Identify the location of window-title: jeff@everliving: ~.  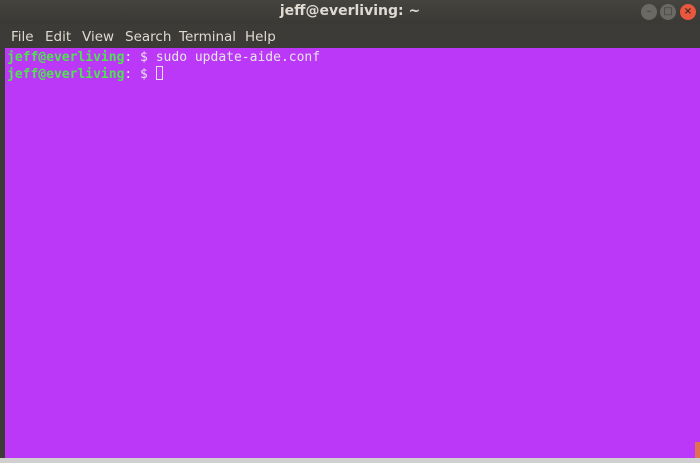
(350, 11).